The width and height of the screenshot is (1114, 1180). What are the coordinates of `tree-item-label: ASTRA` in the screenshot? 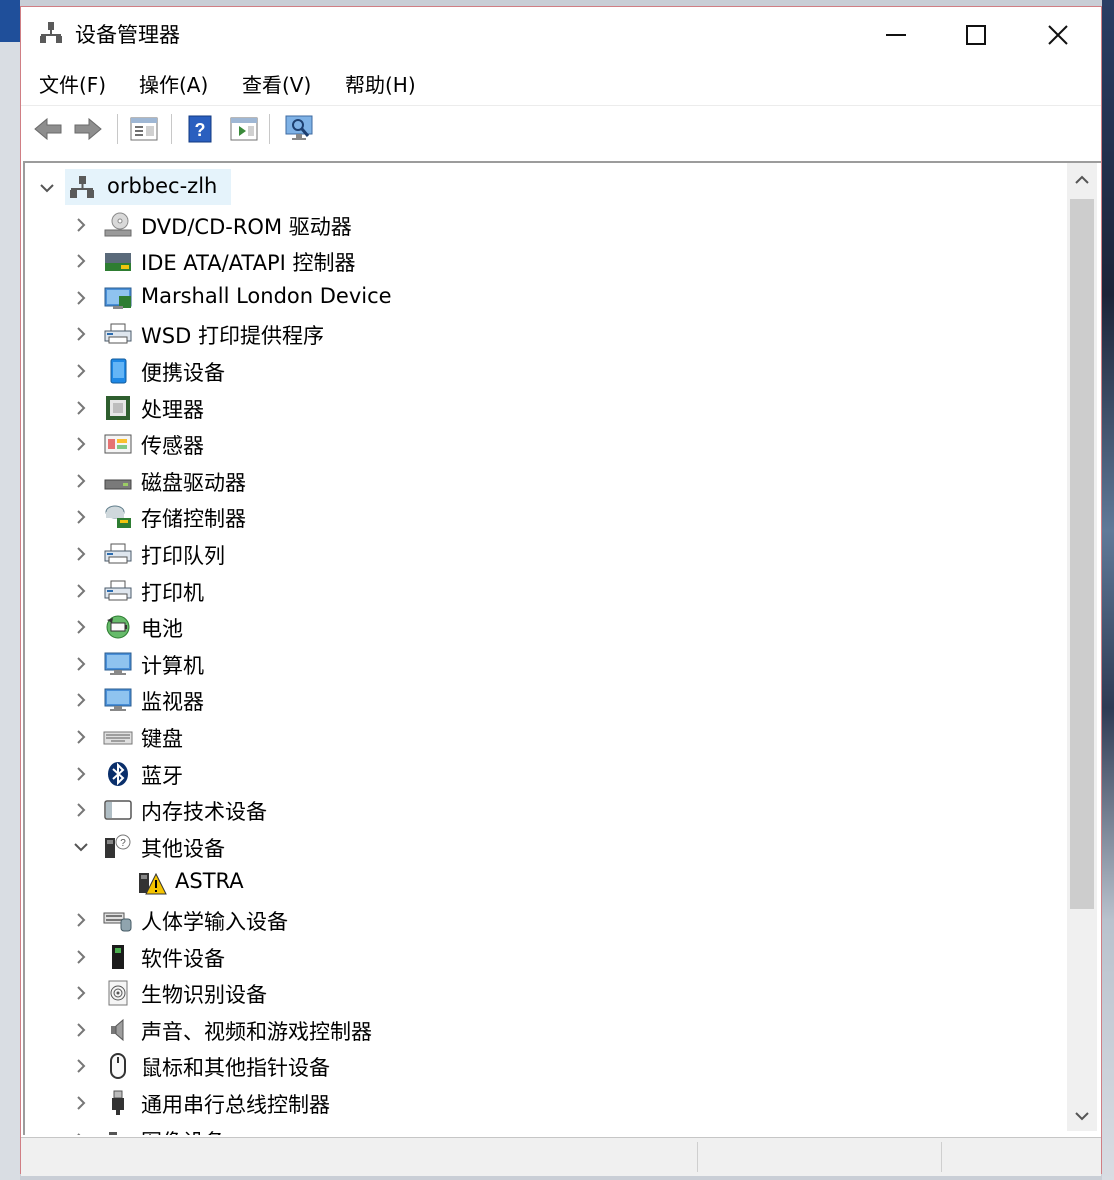 It's located at (209, 881).